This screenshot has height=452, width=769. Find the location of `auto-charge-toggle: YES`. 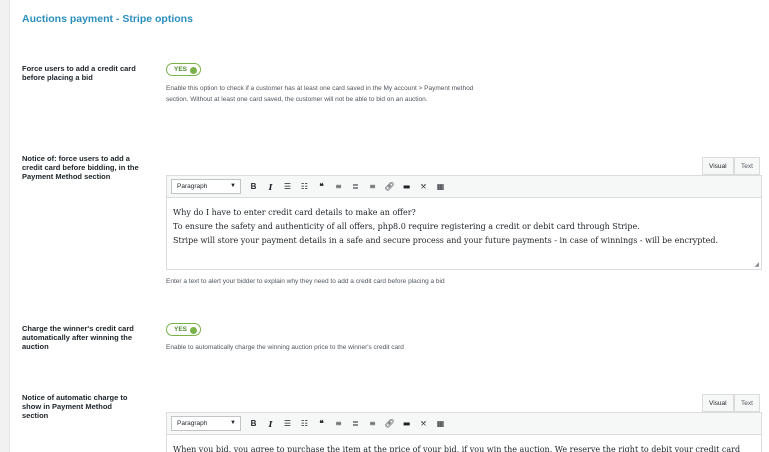

auto-charge-toggle: YES is located at coordinates (183, 329).